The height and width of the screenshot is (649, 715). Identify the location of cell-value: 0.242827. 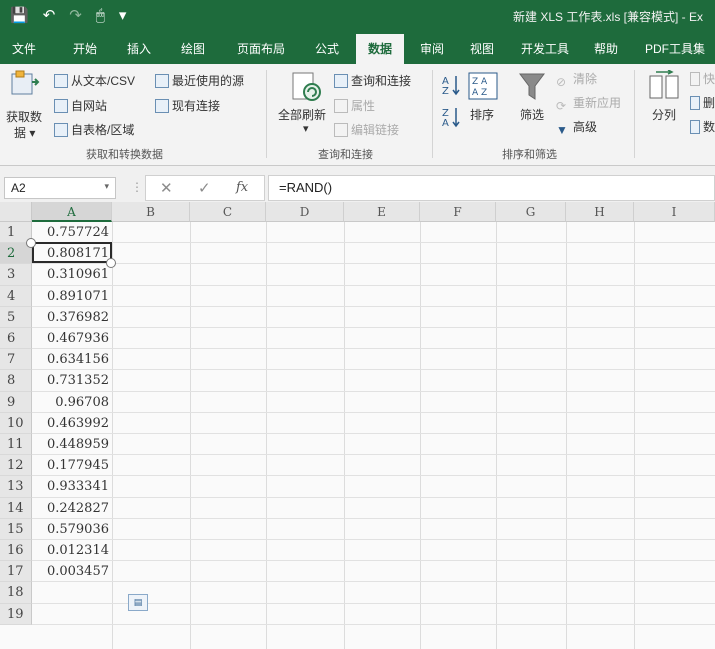
(72, 508).